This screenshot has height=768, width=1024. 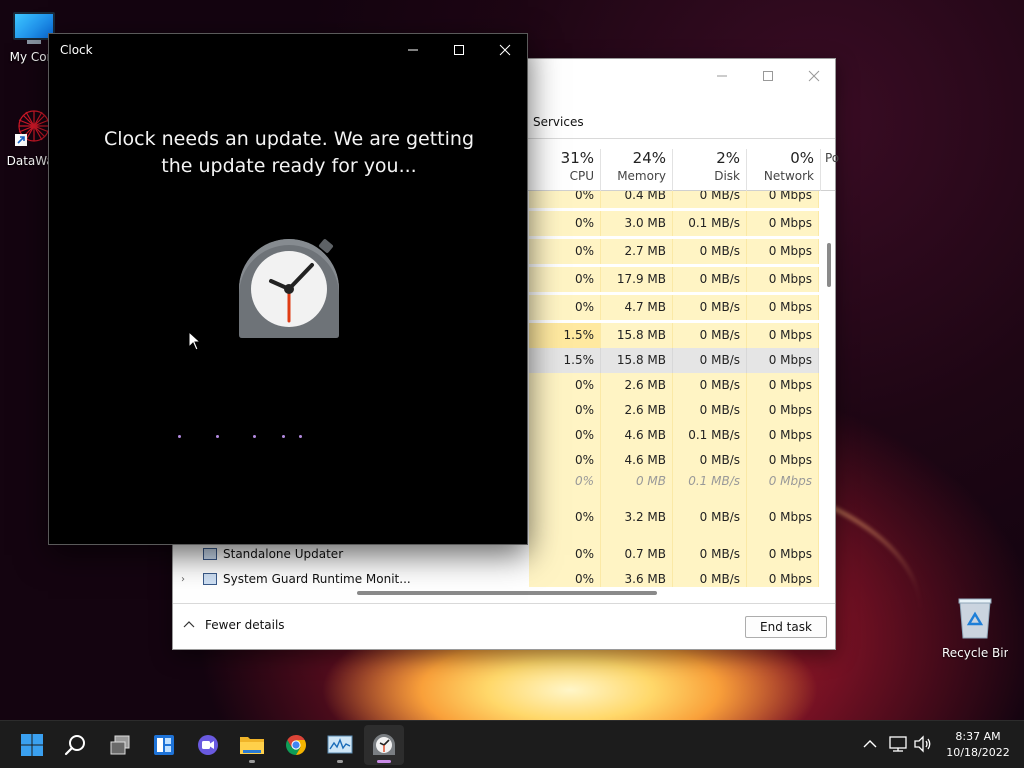 I want to click on task-manager-footer: Fewer details End task, so click(x=504, y=626).